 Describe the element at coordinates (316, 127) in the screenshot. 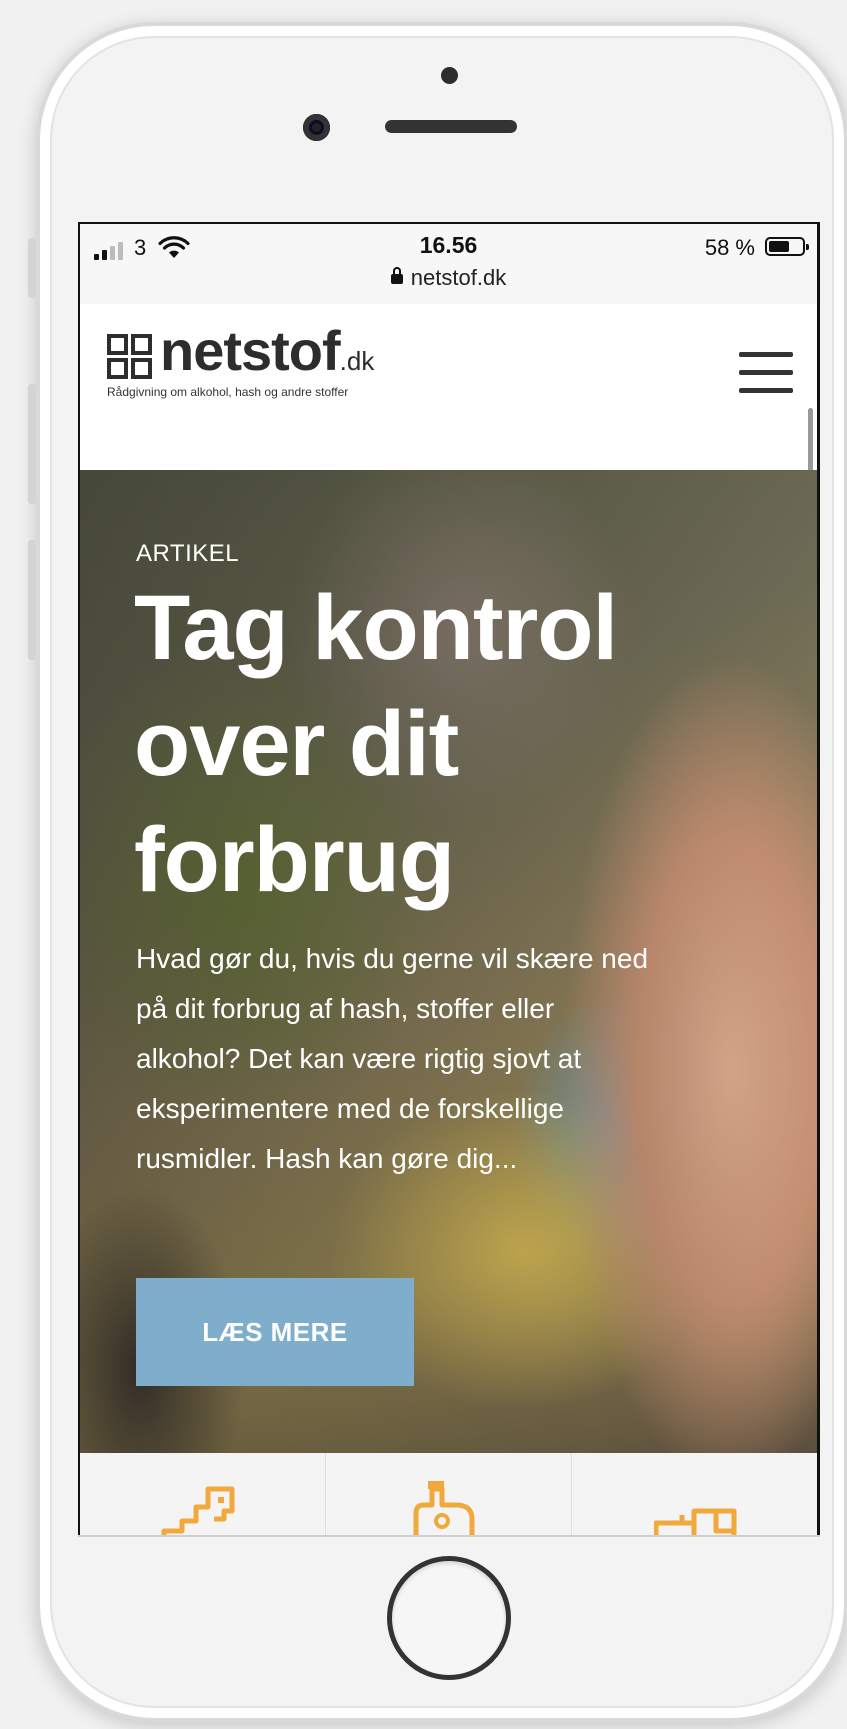

I see `front-camera` at that location.